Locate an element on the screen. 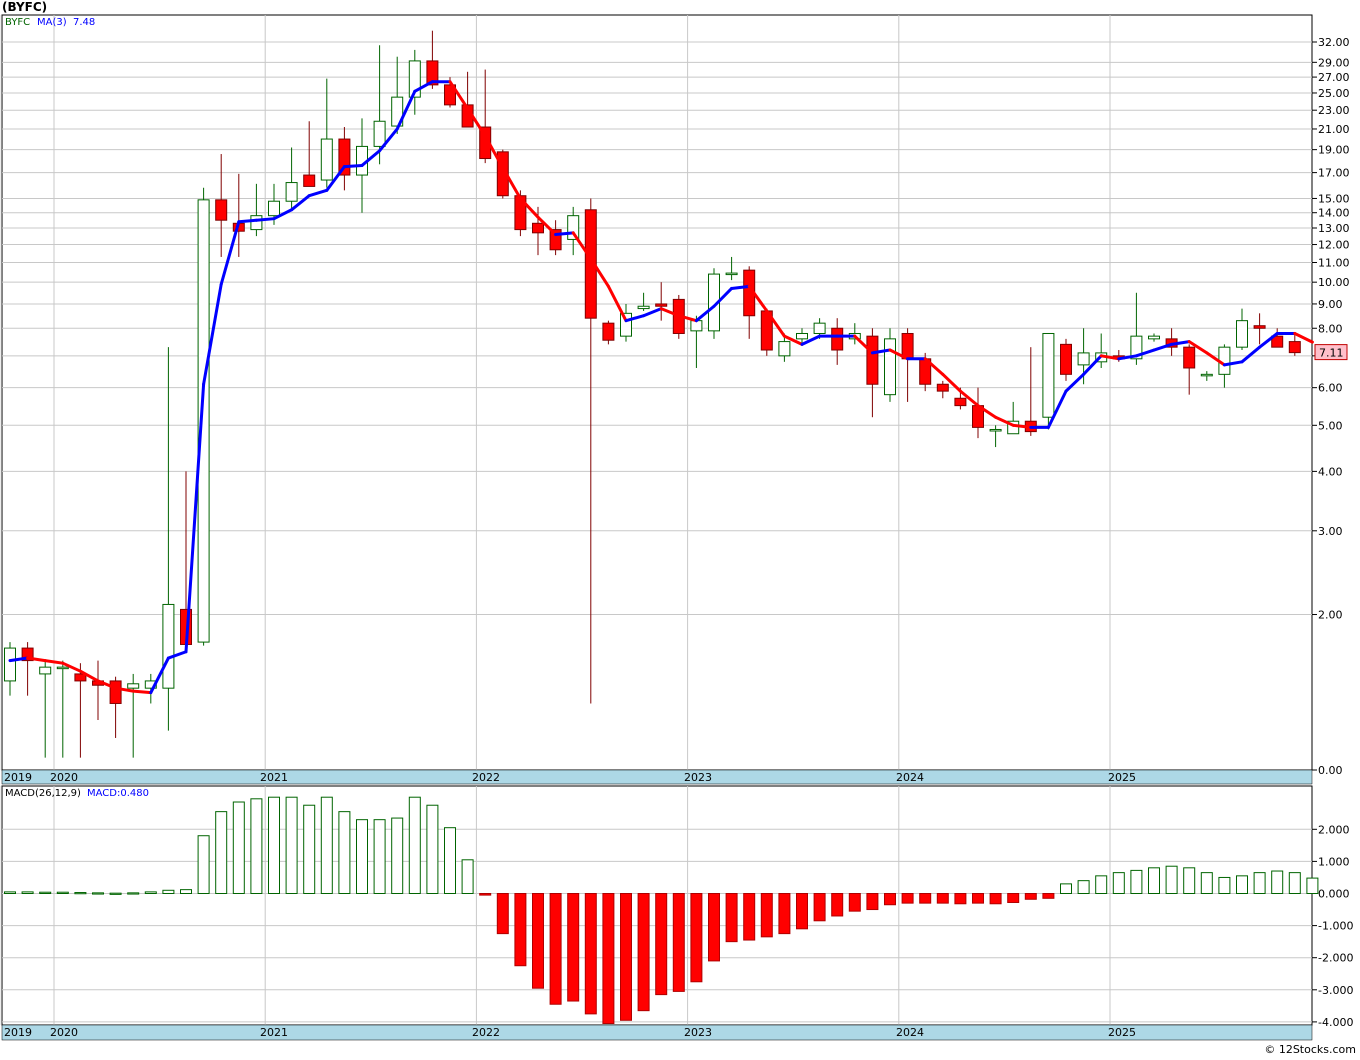 Image resolution: width=1360 pixels, height=1060 pixels. macd-tick-label: -1.000 is located at coordinates (1335, 926).